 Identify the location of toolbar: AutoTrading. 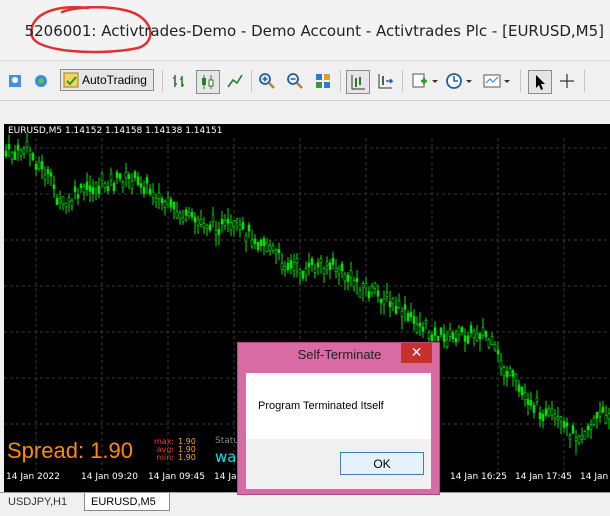
(305, 81).